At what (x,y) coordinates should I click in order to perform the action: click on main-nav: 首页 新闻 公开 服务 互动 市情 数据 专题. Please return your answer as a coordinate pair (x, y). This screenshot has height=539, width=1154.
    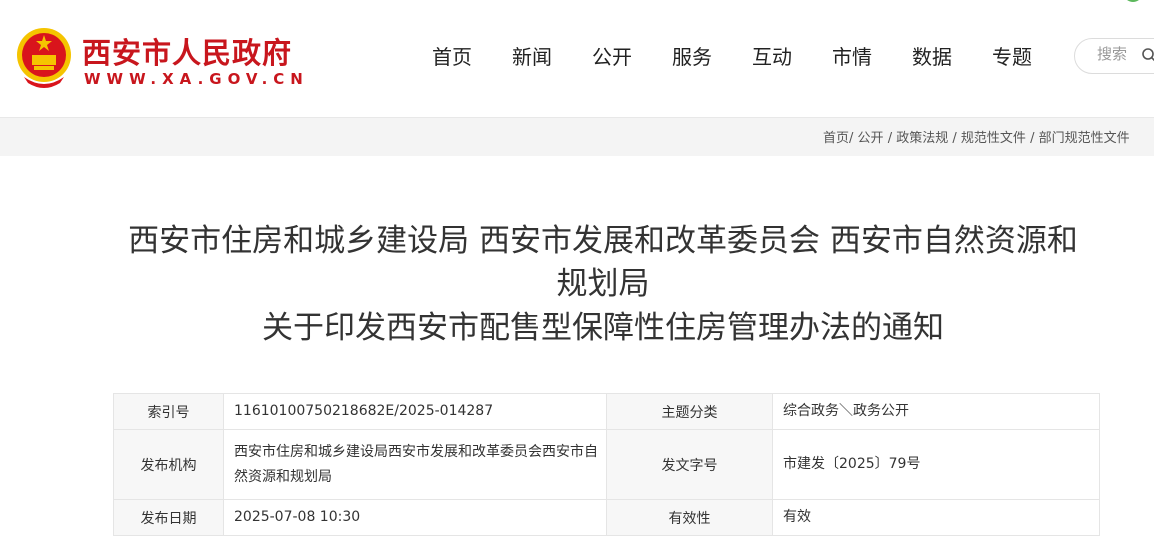
    Looking at the image, I should click on (732, 57).